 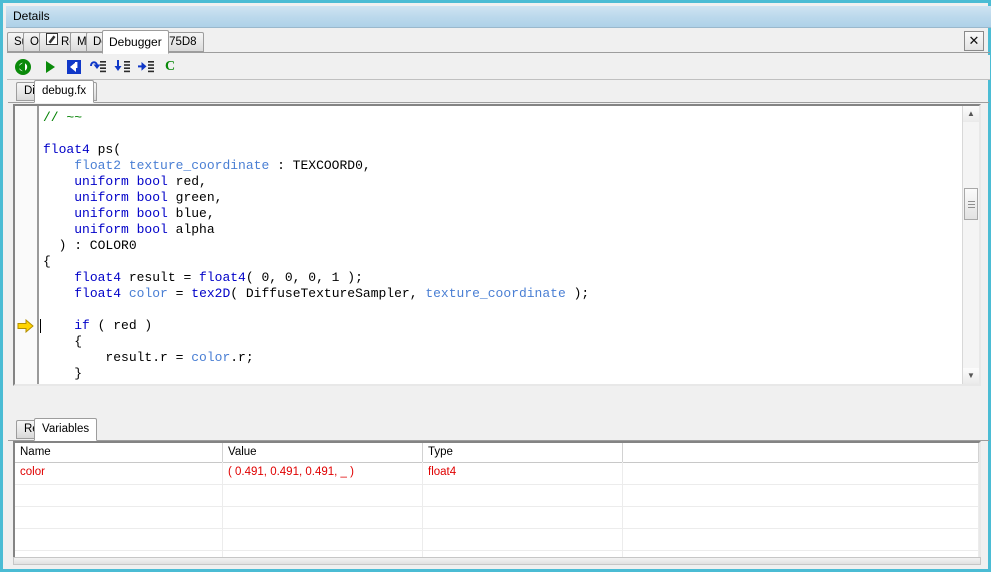 I want to click on code-token: }, so click(x=63, y=373).